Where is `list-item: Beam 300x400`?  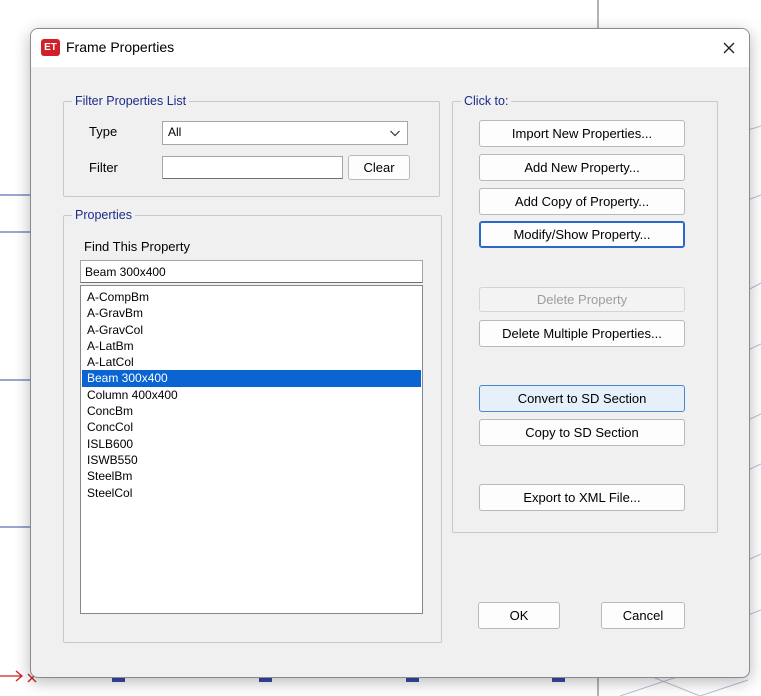 list-item: Beam 300x400 is located at coordinates (251, 378).